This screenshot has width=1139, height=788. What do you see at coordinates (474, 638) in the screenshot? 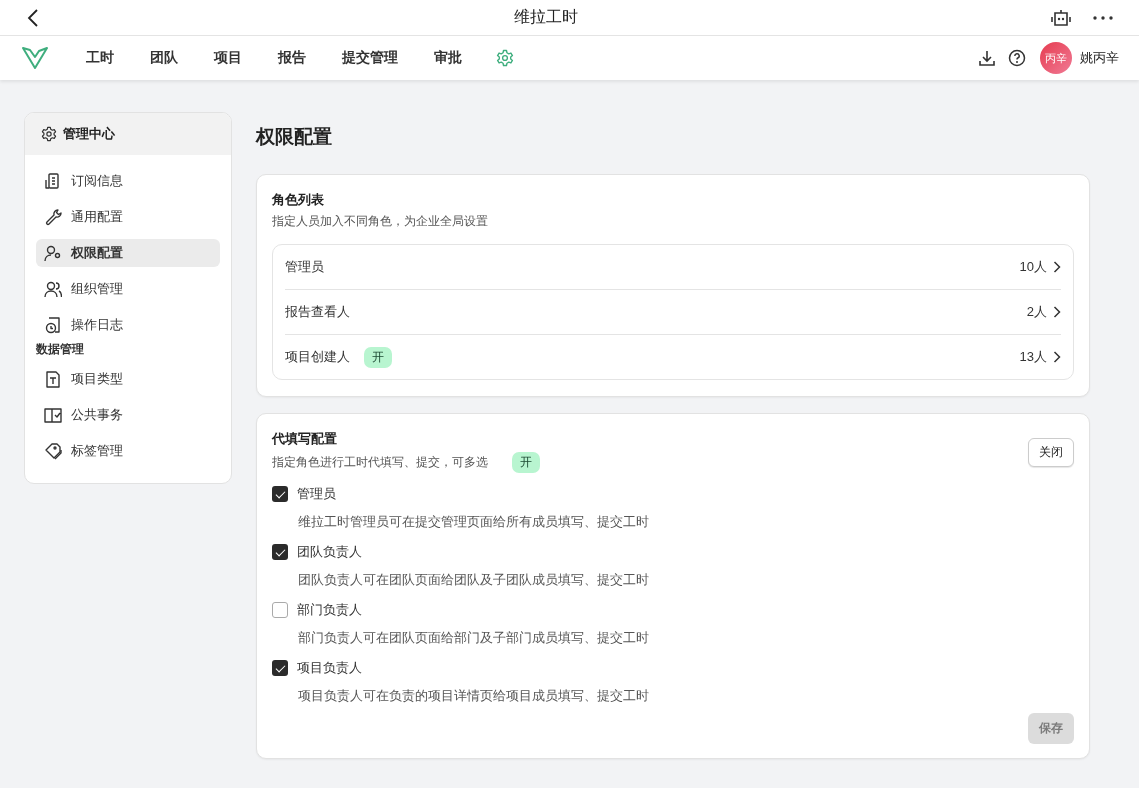
I see `option-description: 部门负责人可在团队页面给部门及子部门成员填写、提交工时` at bounding box center [474, 638].